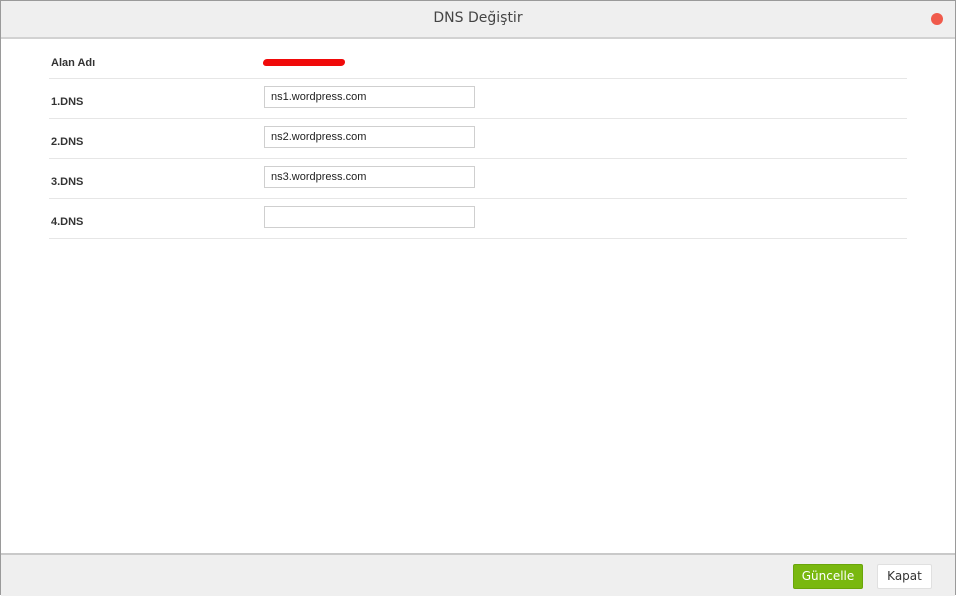 Image resolution: width=956 pixels, height=596 pixels. What do you see at coordinates (67, 222) in the screenshot?
I see `dns4-label: 4.DNS` at bounding box center [67, 222].